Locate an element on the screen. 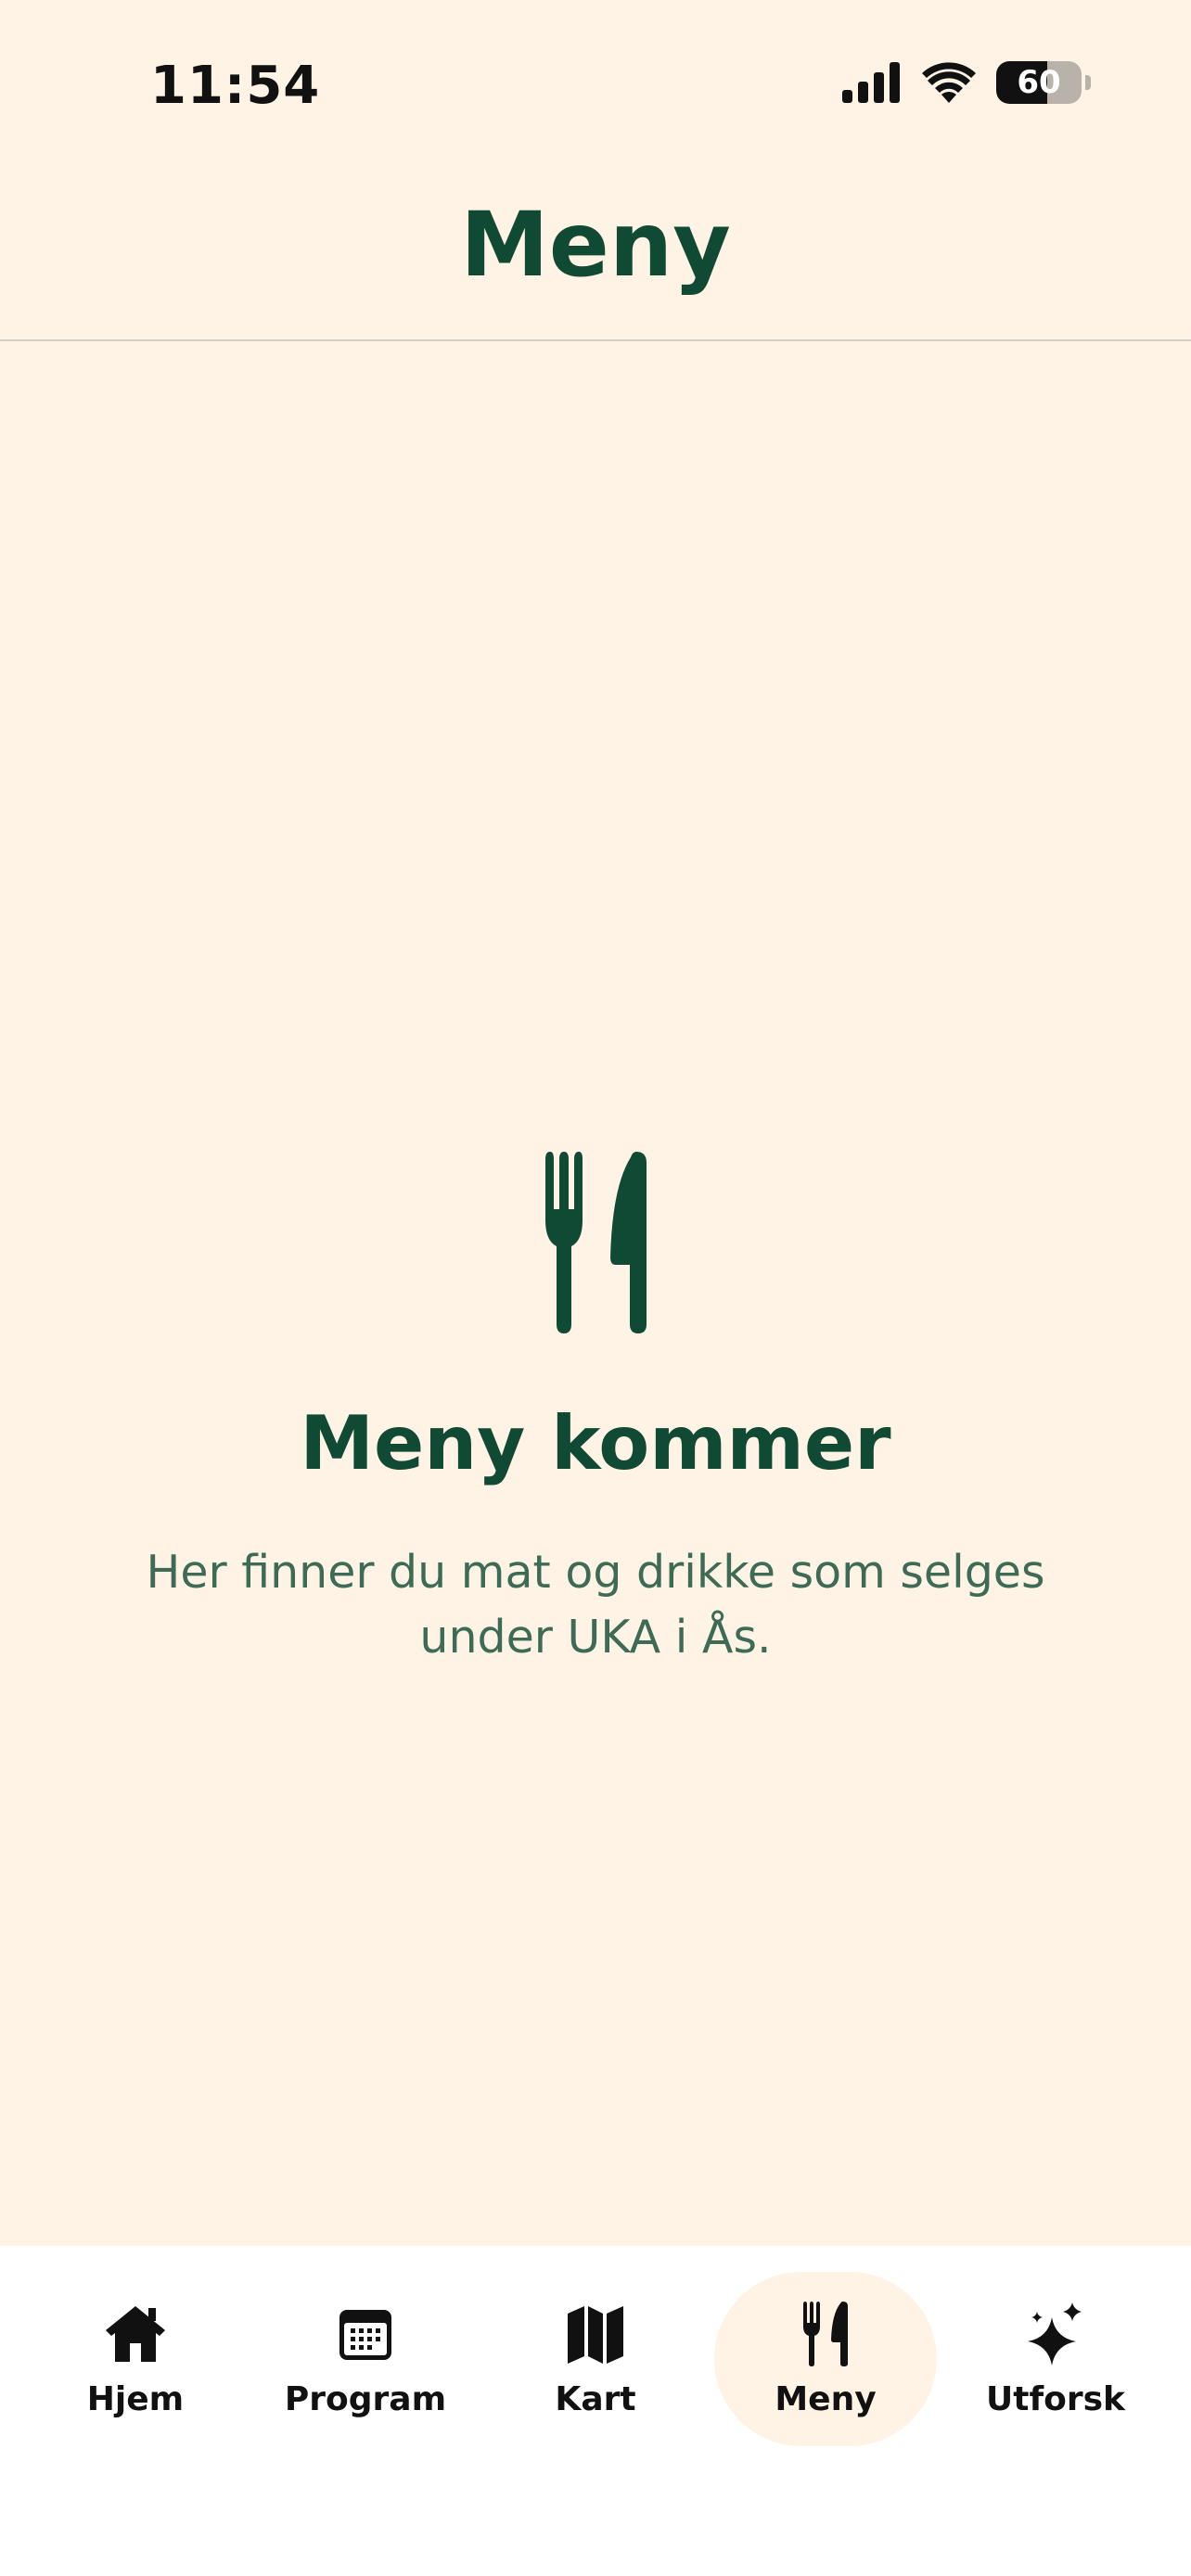 The height and width of the screenshot is (2576, 1191). map-icon is located at coordinates (595, 2334).